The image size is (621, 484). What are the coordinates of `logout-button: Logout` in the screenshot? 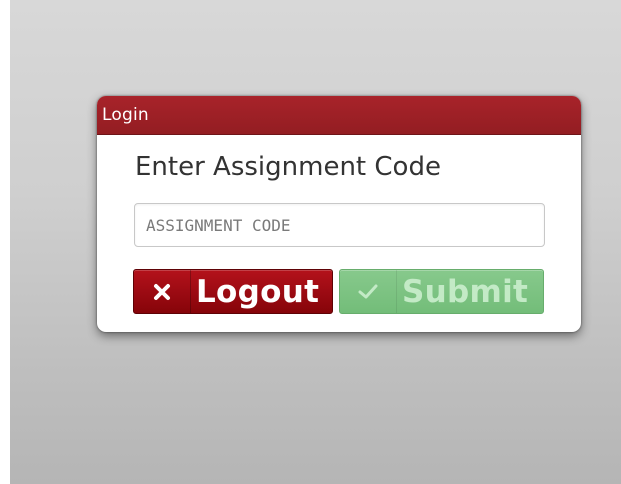 It's located at (233, 291).